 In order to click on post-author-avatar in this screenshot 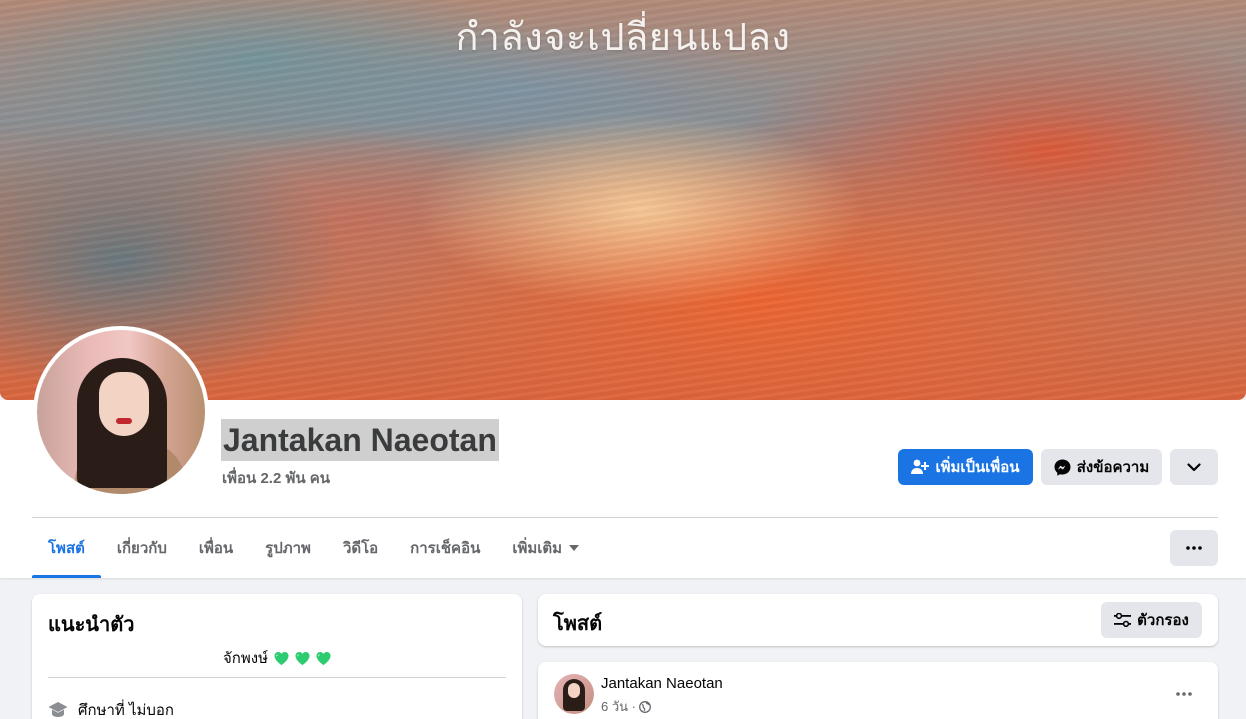, I will do `click(574, 694)`.